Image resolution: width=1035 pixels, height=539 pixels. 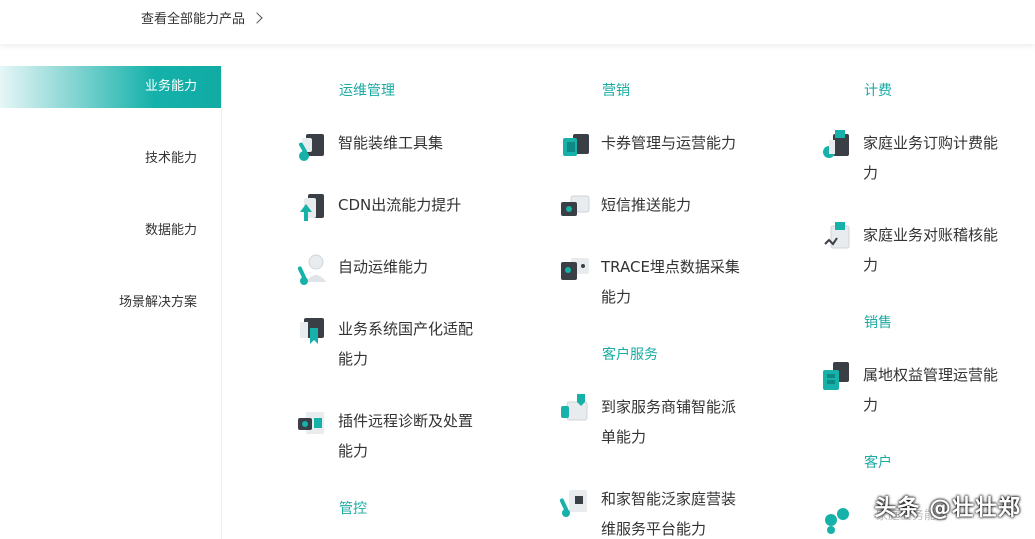 What do you see at coordinates (878, 322) in the screenshot?
I see `category-sales: 销售` at bounding box center [878, 322].